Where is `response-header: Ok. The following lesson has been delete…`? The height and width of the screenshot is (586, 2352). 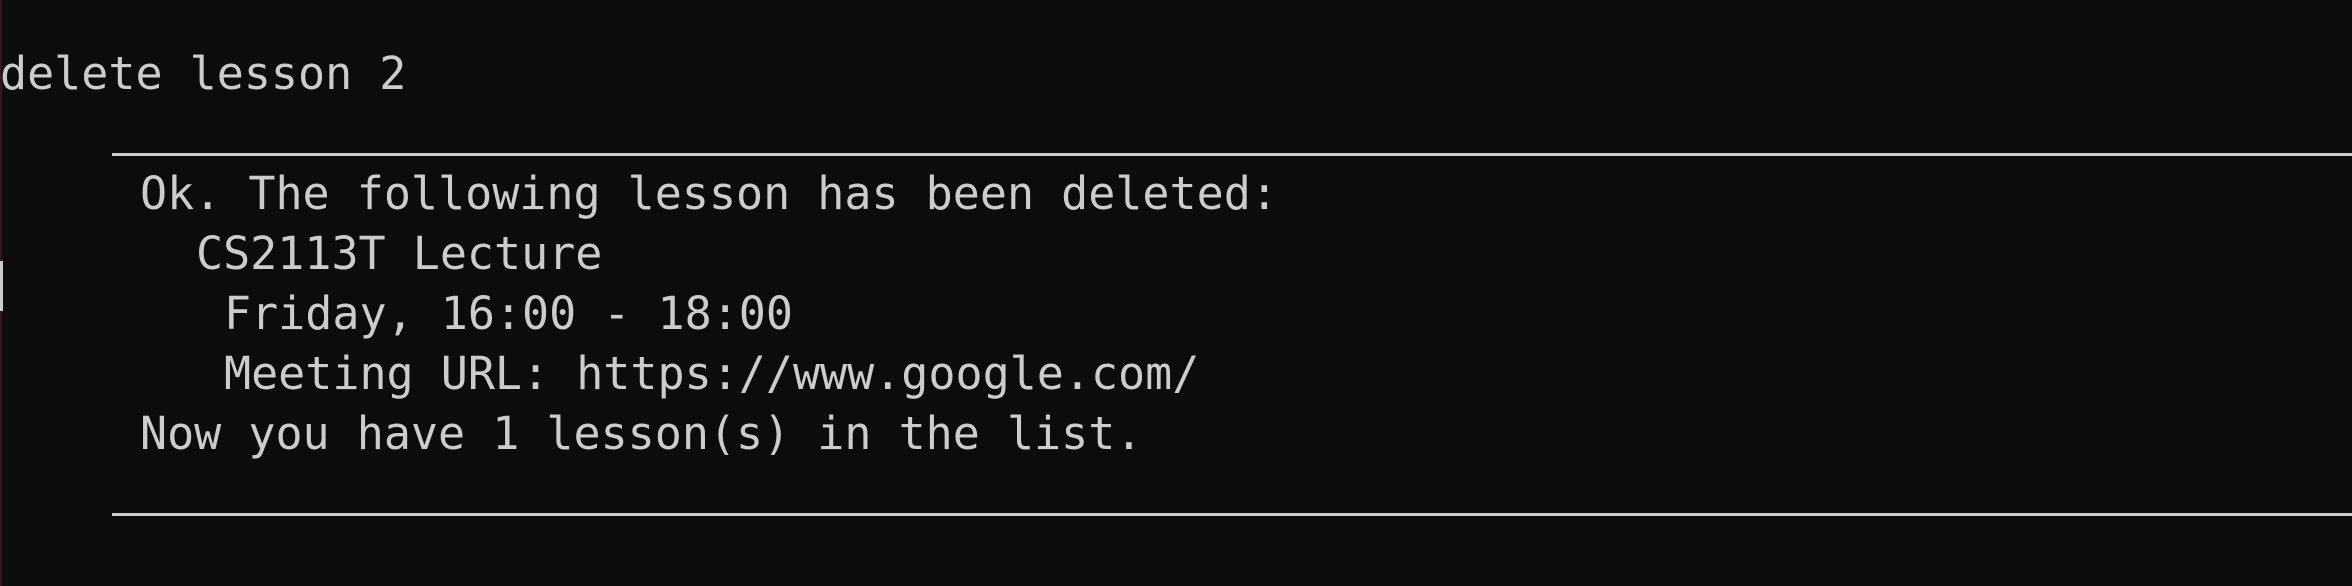 response-header: Ok. The following lesson has been delete… is located at coordinates (709, 193).